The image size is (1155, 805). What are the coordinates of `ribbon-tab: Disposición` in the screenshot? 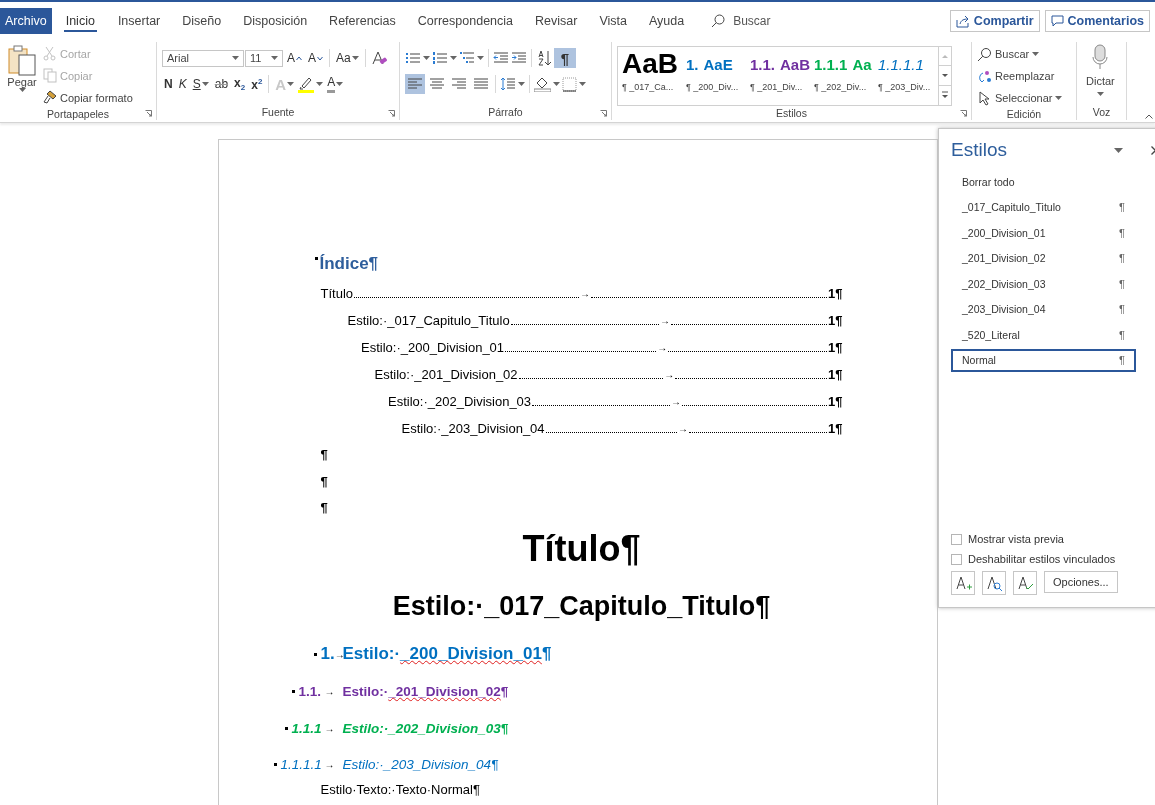 It's located at (275, 21).